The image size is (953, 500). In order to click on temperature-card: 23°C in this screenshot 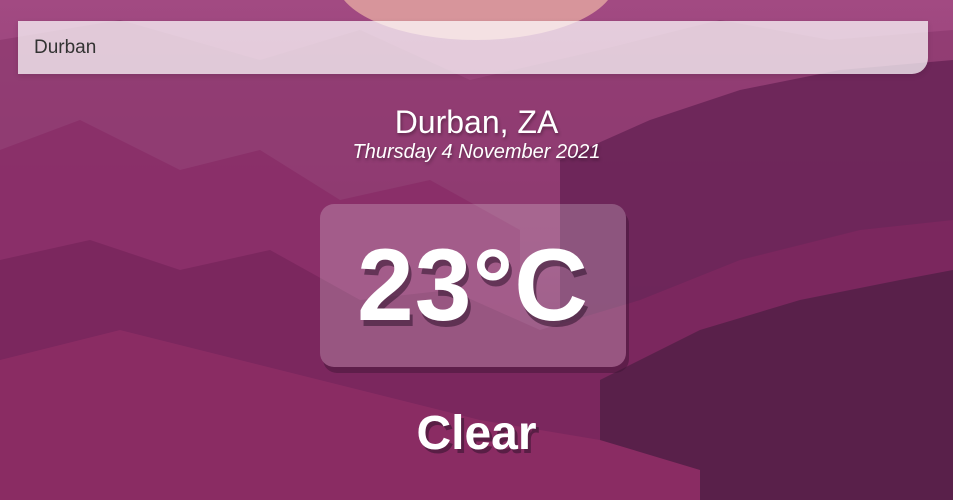, I will do `click(473, 285)`.